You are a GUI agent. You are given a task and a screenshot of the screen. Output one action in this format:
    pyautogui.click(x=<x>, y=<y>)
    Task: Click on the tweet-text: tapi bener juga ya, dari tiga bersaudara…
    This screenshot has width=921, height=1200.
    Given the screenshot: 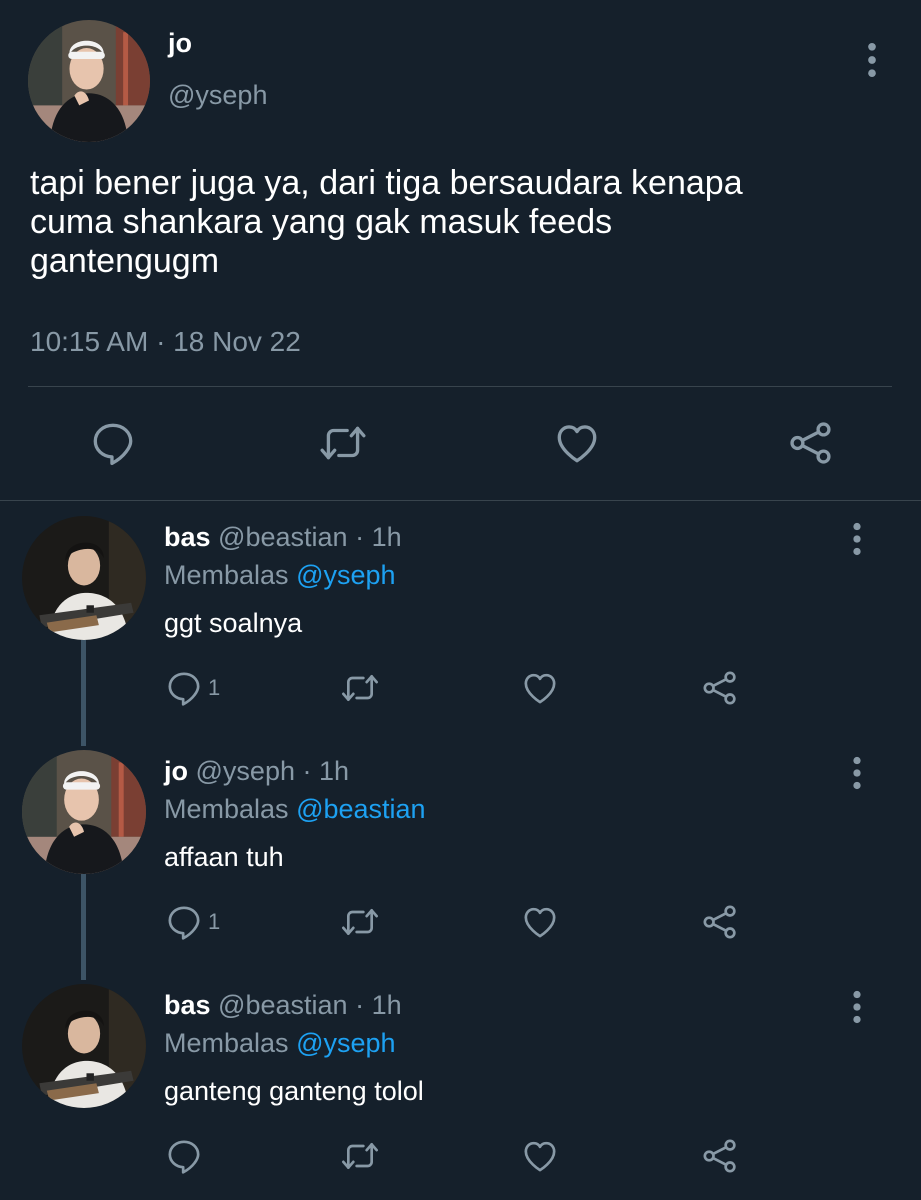 What is the action you would take?
    pyautogui.click(x=460, y=222)
    